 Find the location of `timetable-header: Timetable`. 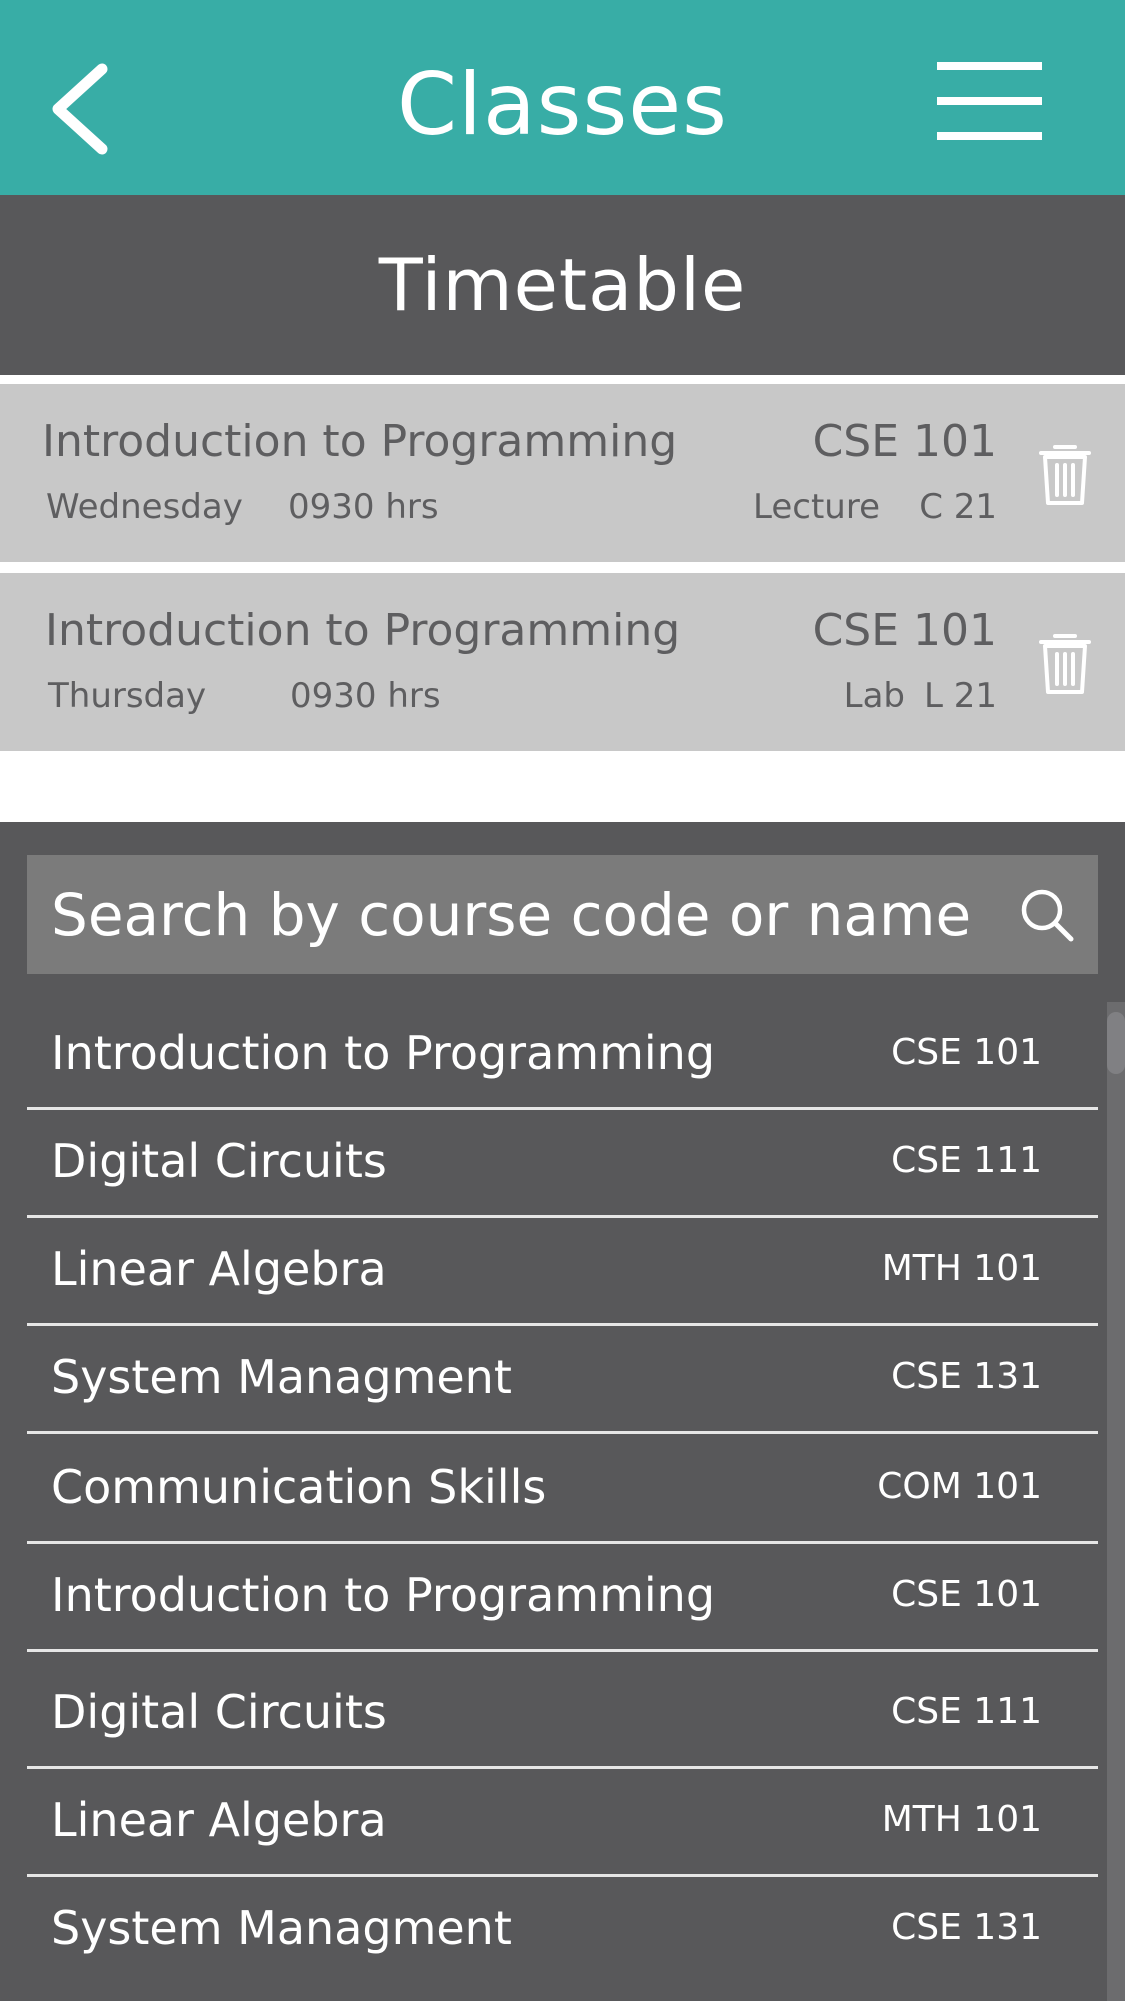

timetable-header: Timetable is located at coordinates (562, 285).